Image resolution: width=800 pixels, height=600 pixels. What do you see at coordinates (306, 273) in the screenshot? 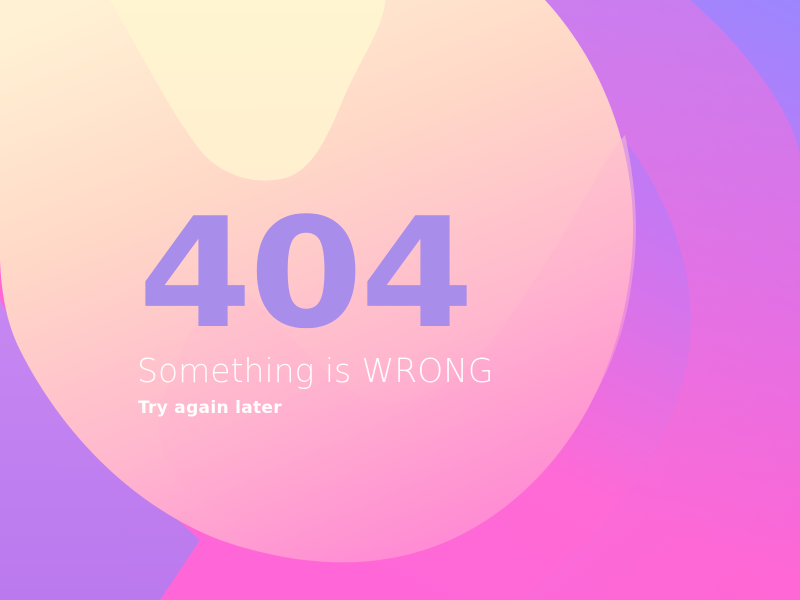
I see `error-code: 404` at bounding box center [306, 273].